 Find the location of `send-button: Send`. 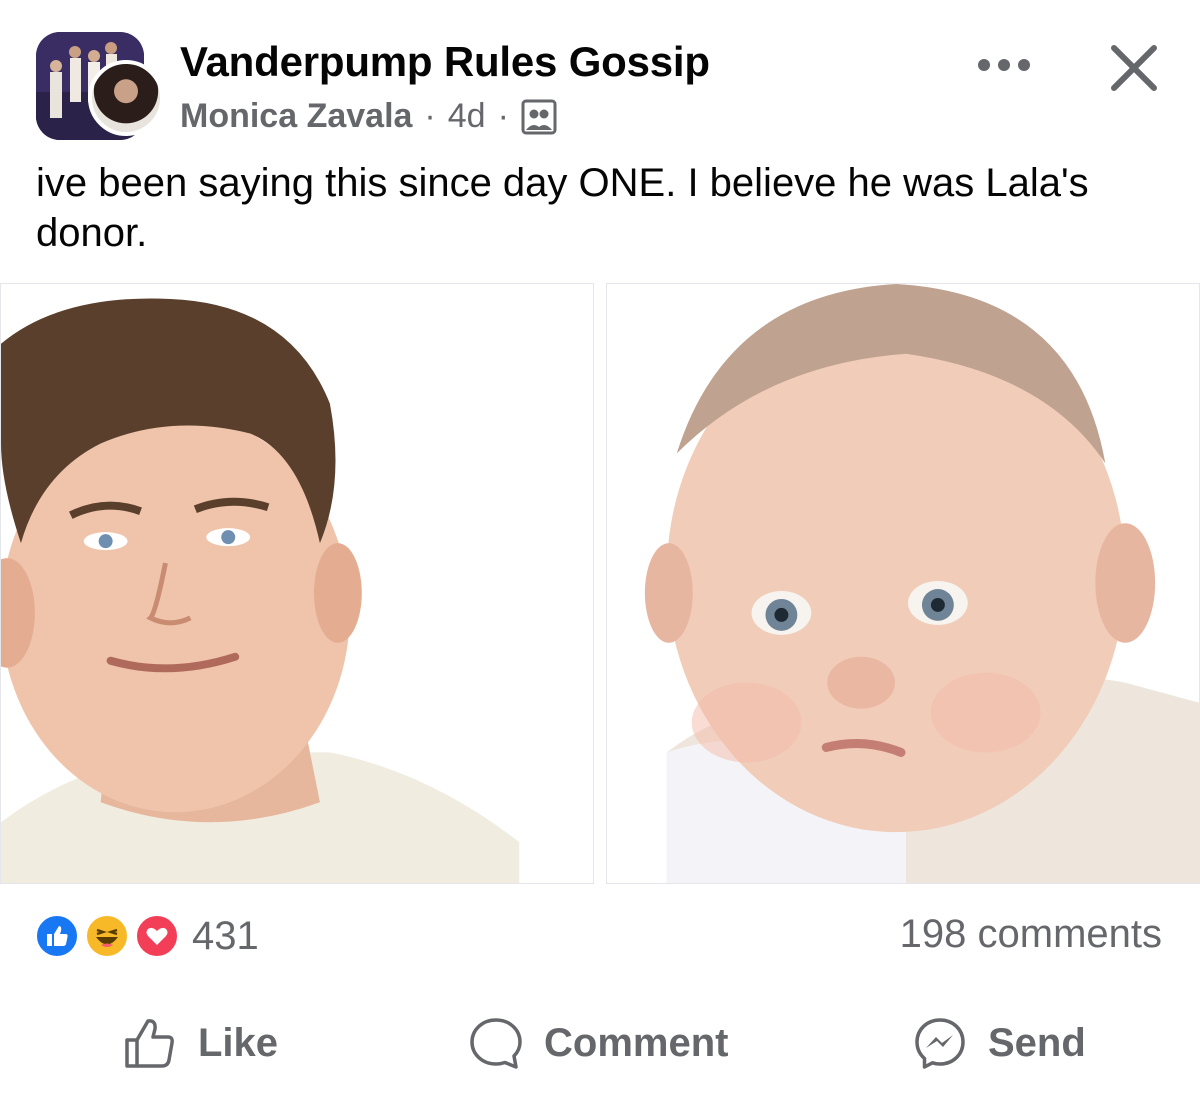

send-button: Send is located at coordinates (999, 1043).